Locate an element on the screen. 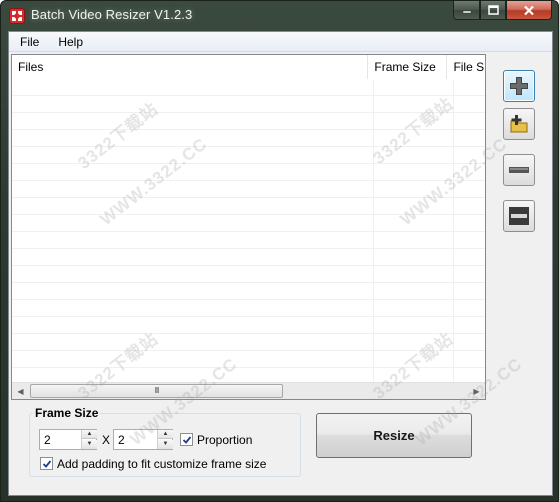 This screenshot has width=559, height=502. menu-help: Help is located at coordinates (69, 42).